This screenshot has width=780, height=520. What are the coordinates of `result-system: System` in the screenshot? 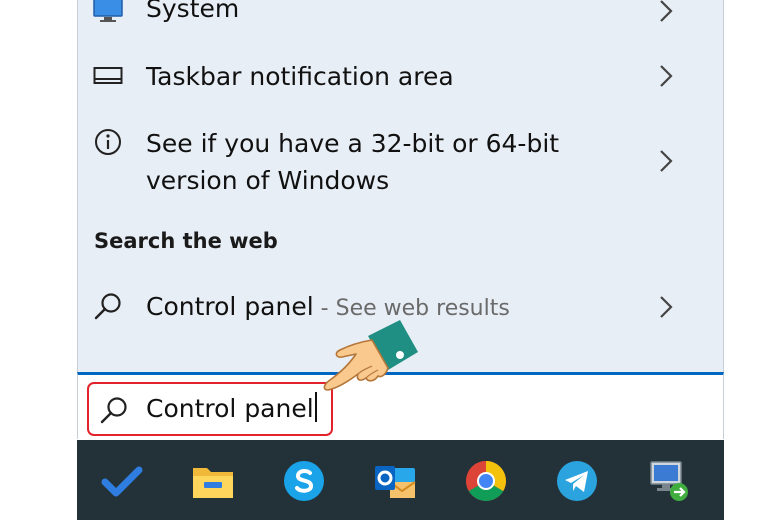 It's located at (400, 17).